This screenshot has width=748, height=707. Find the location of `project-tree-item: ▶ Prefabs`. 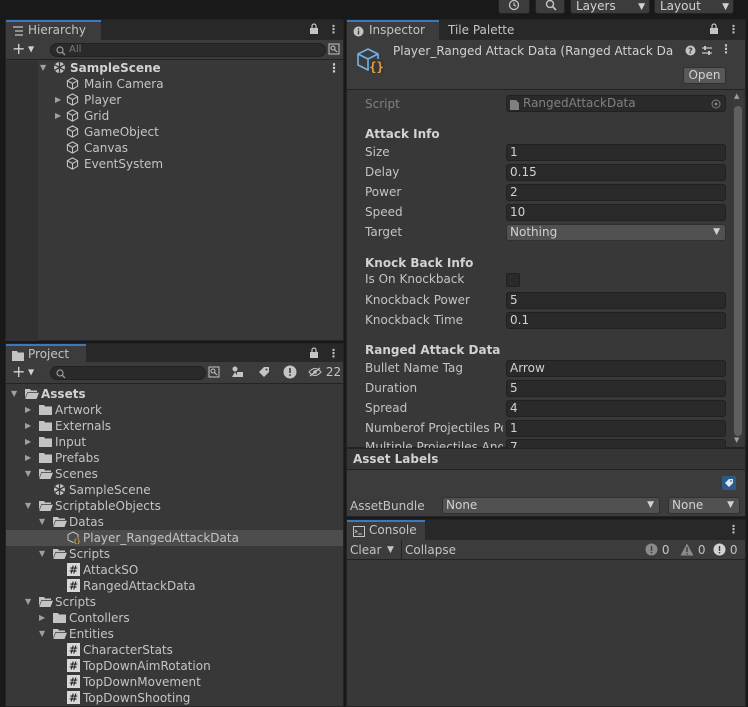

project-tree-item: ▶ Prefabs is located at coordinates (174, 458).